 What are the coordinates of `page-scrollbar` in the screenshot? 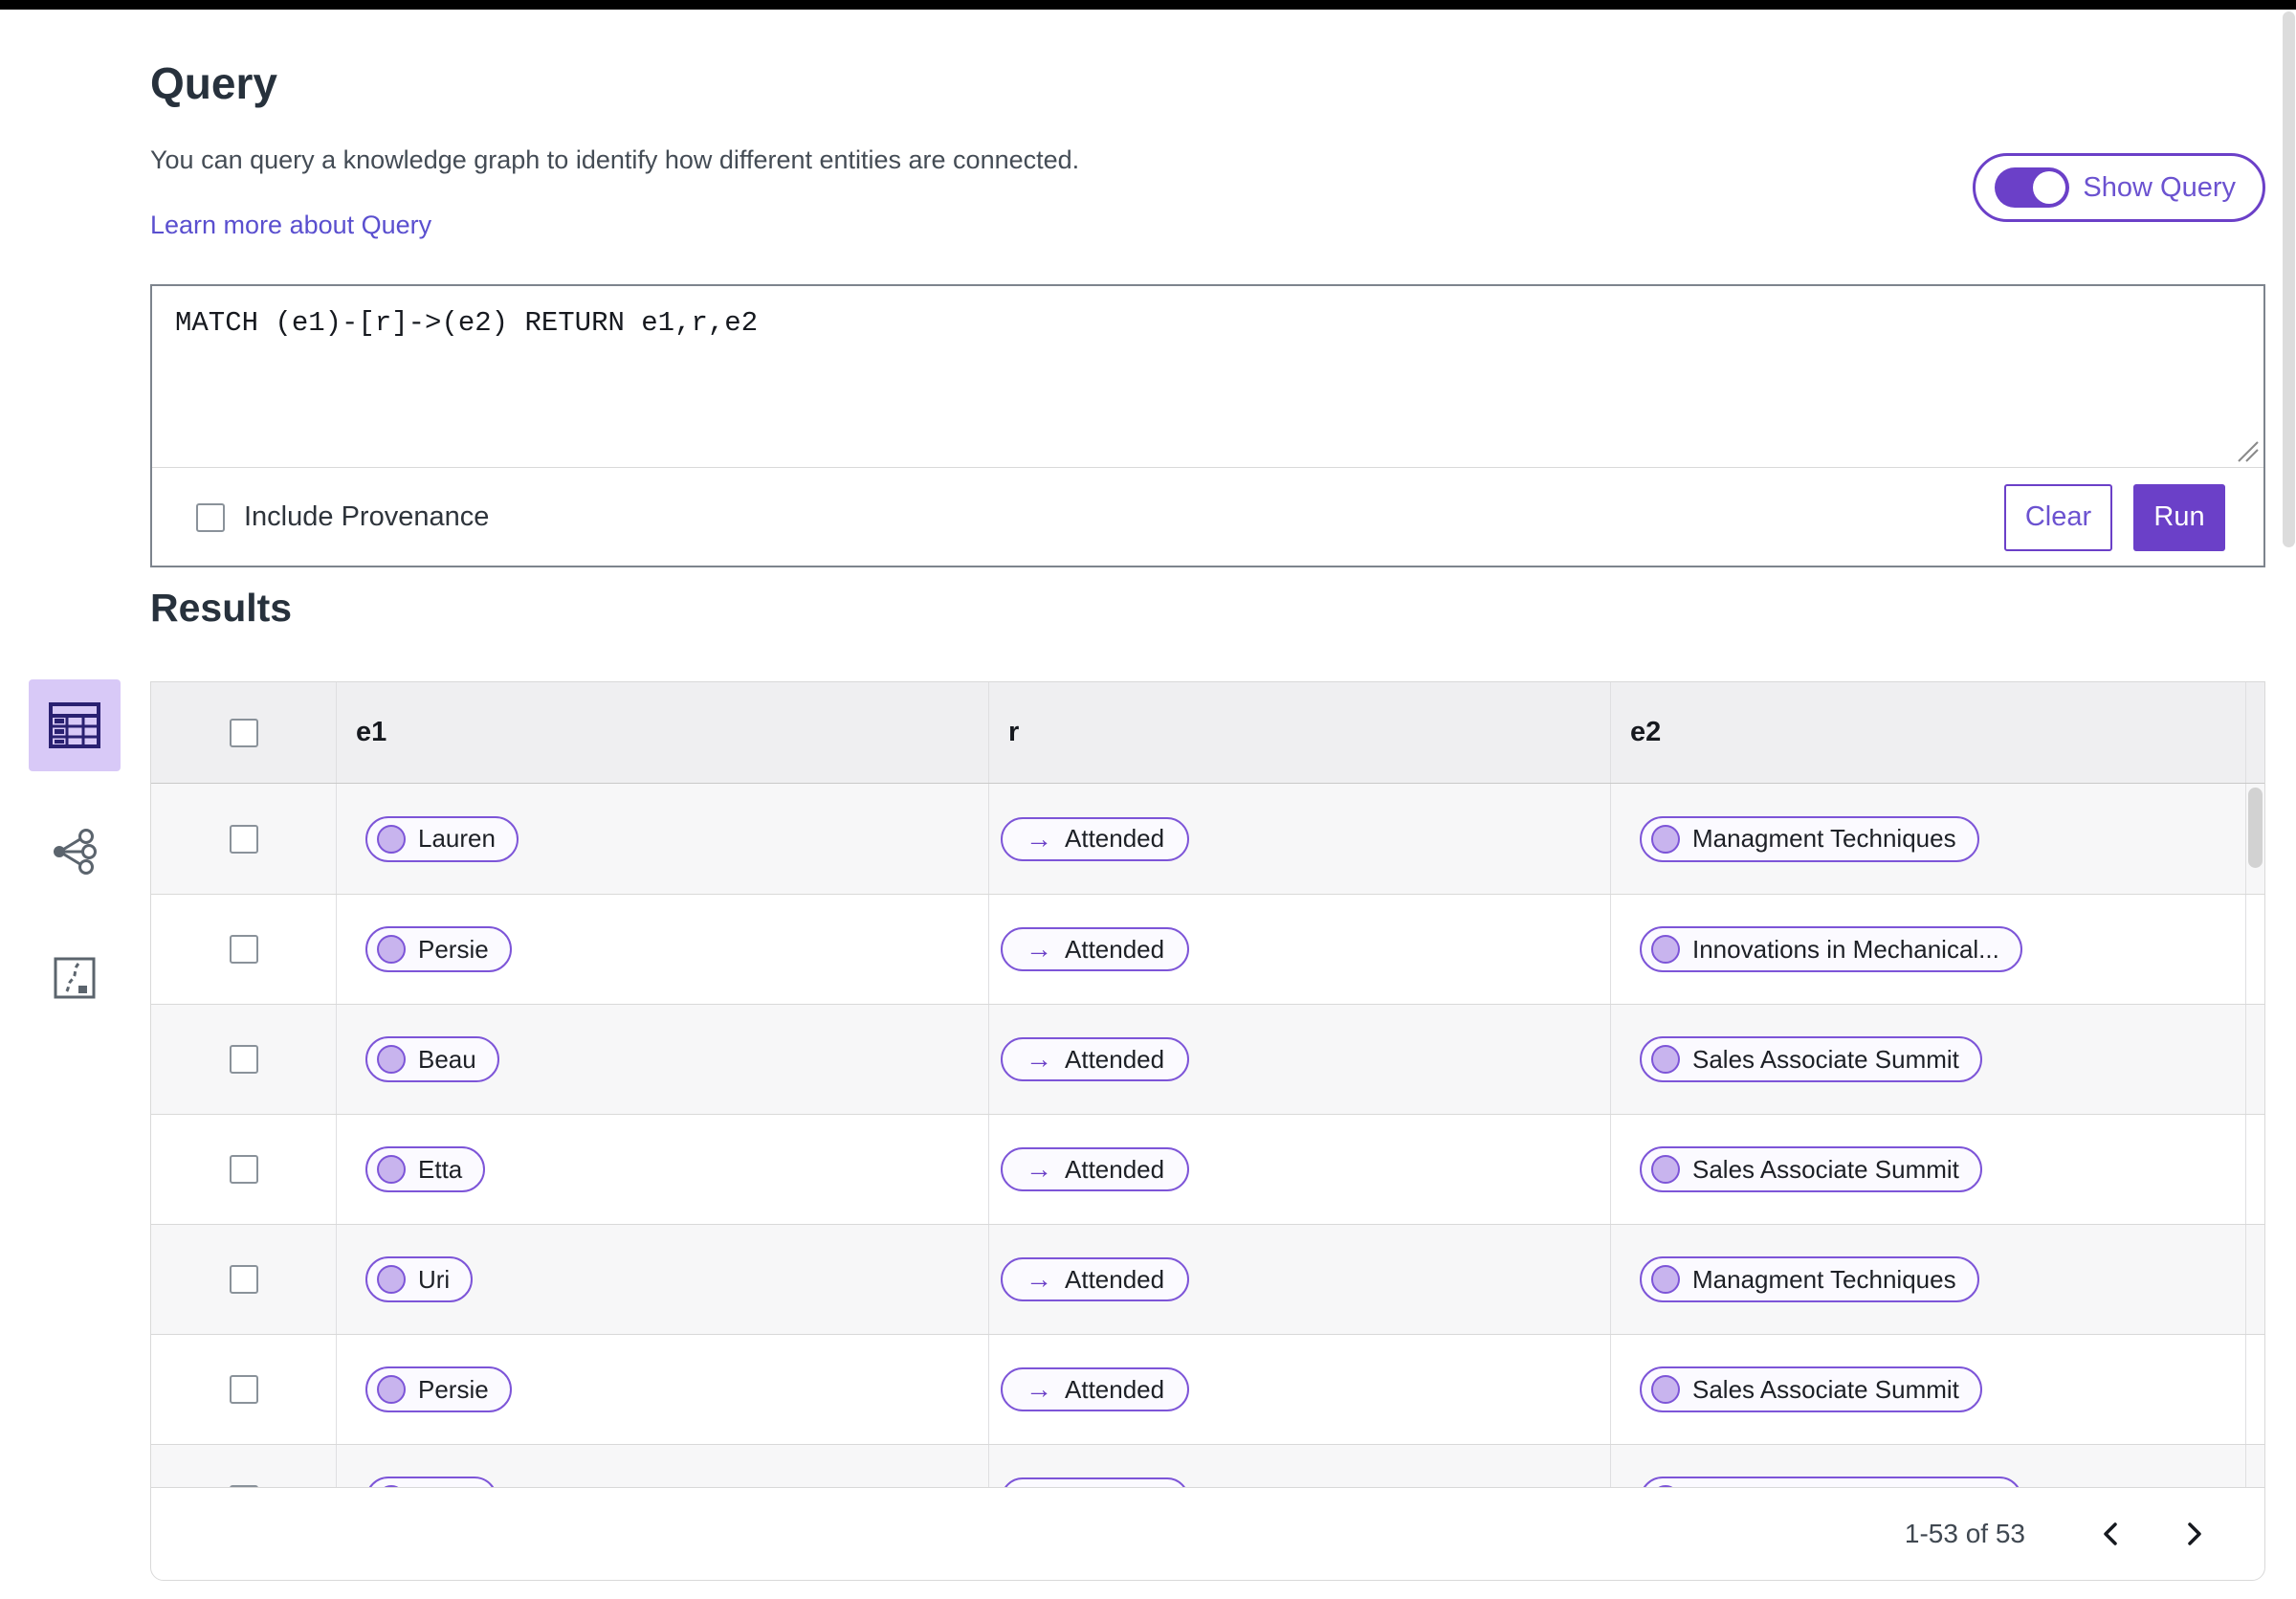 It's located at (2289, 279).